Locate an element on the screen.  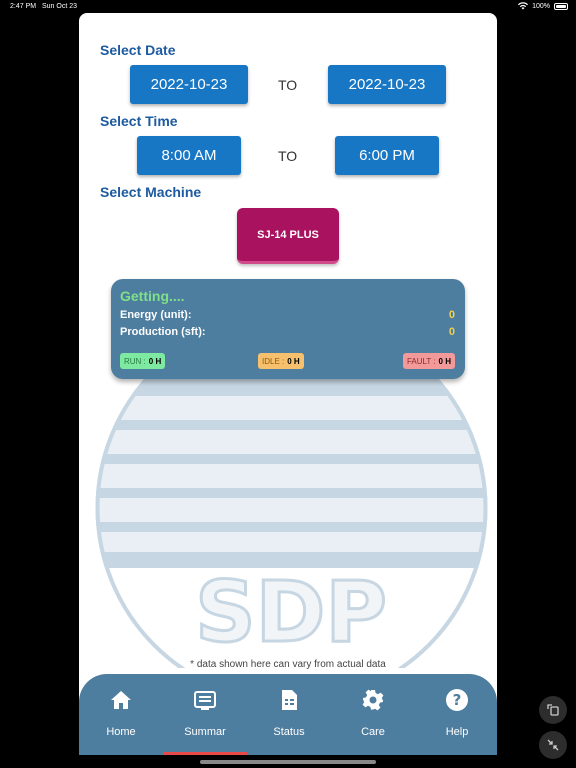
production-label: Production (sft): is located at coordinates (163, 332).